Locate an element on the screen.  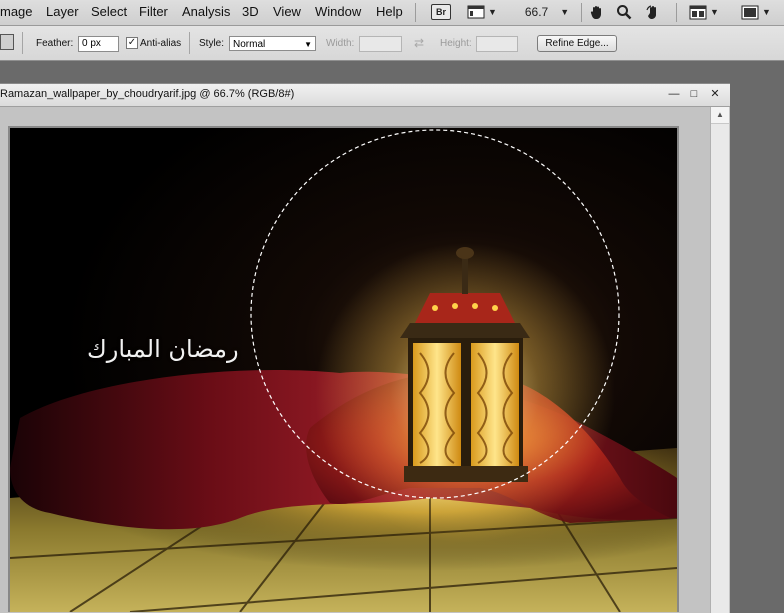
arrange-documents-button: ▼ is located at coordinates (704, 12).